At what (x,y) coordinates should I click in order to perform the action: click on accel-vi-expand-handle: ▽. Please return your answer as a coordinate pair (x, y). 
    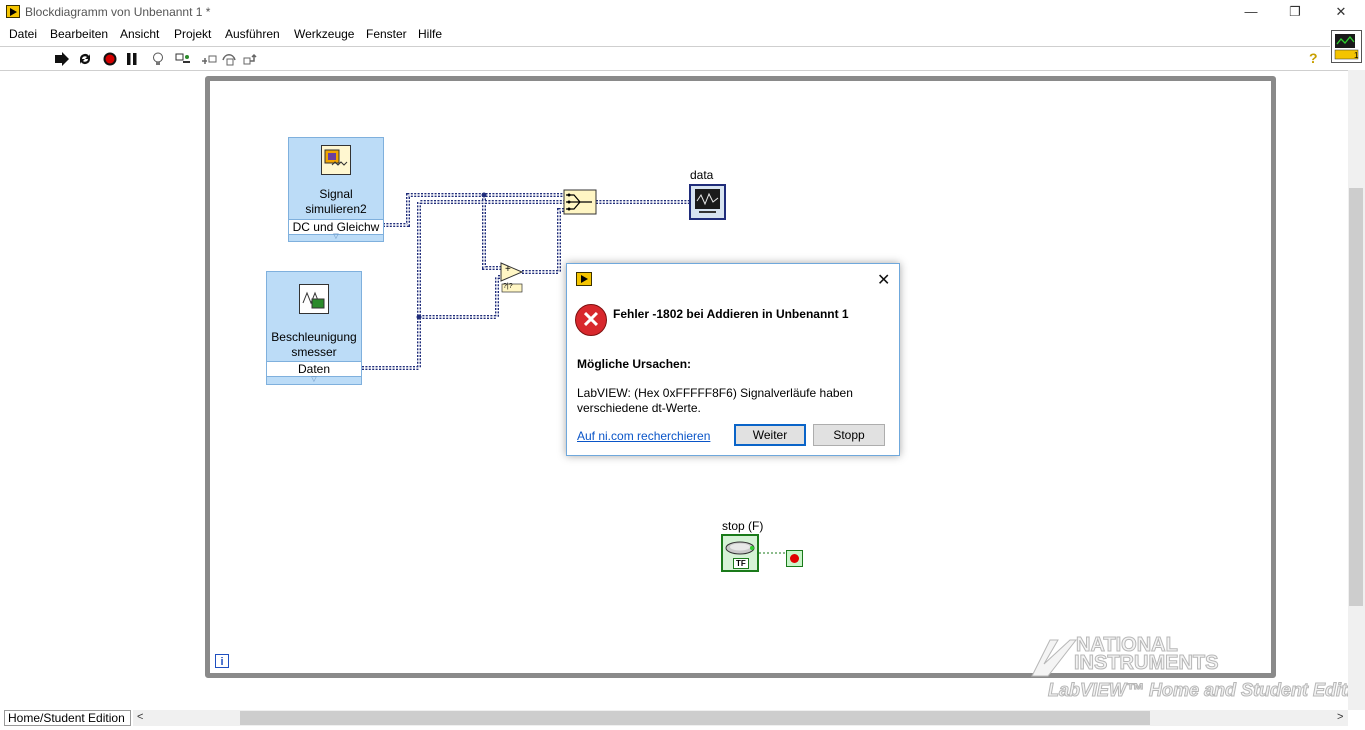
    Looking at the image, I should click on (314, 380).